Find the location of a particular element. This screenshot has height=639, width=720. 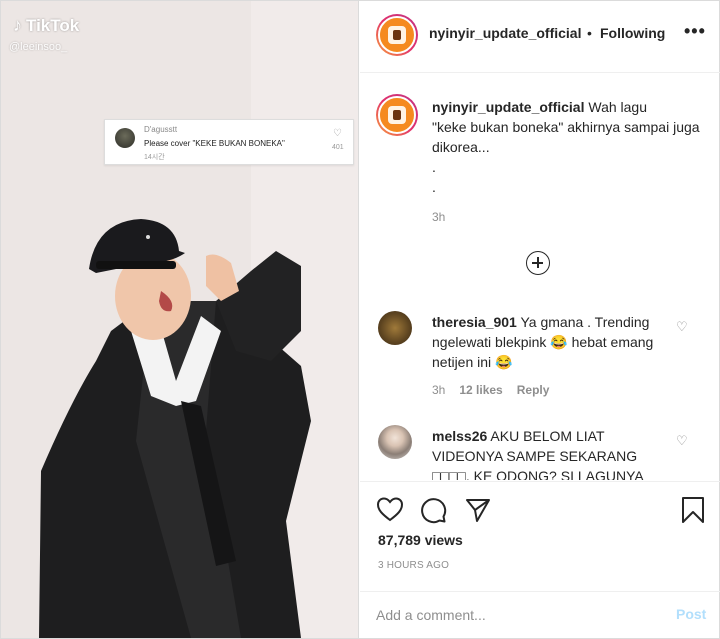

post-timestamp: 3 HOURS AGO is located at coordinates (413, 565).